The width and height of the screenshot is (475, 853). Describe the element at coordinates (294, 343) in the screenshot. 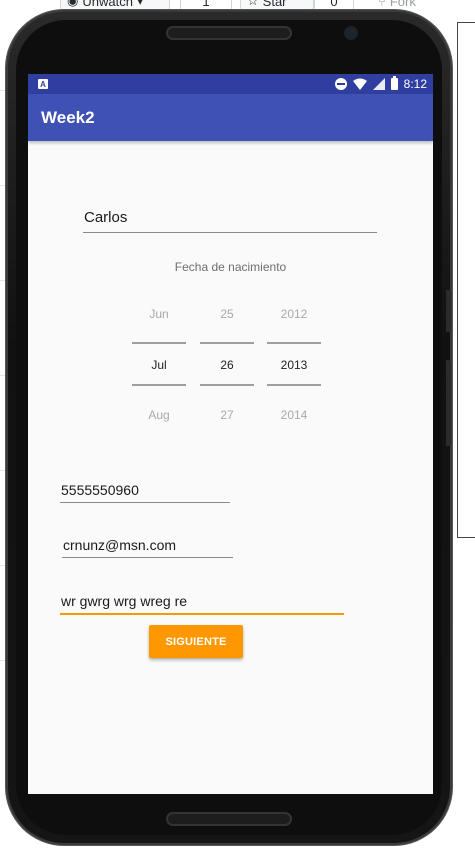

I see `year-divider-top` at that location.